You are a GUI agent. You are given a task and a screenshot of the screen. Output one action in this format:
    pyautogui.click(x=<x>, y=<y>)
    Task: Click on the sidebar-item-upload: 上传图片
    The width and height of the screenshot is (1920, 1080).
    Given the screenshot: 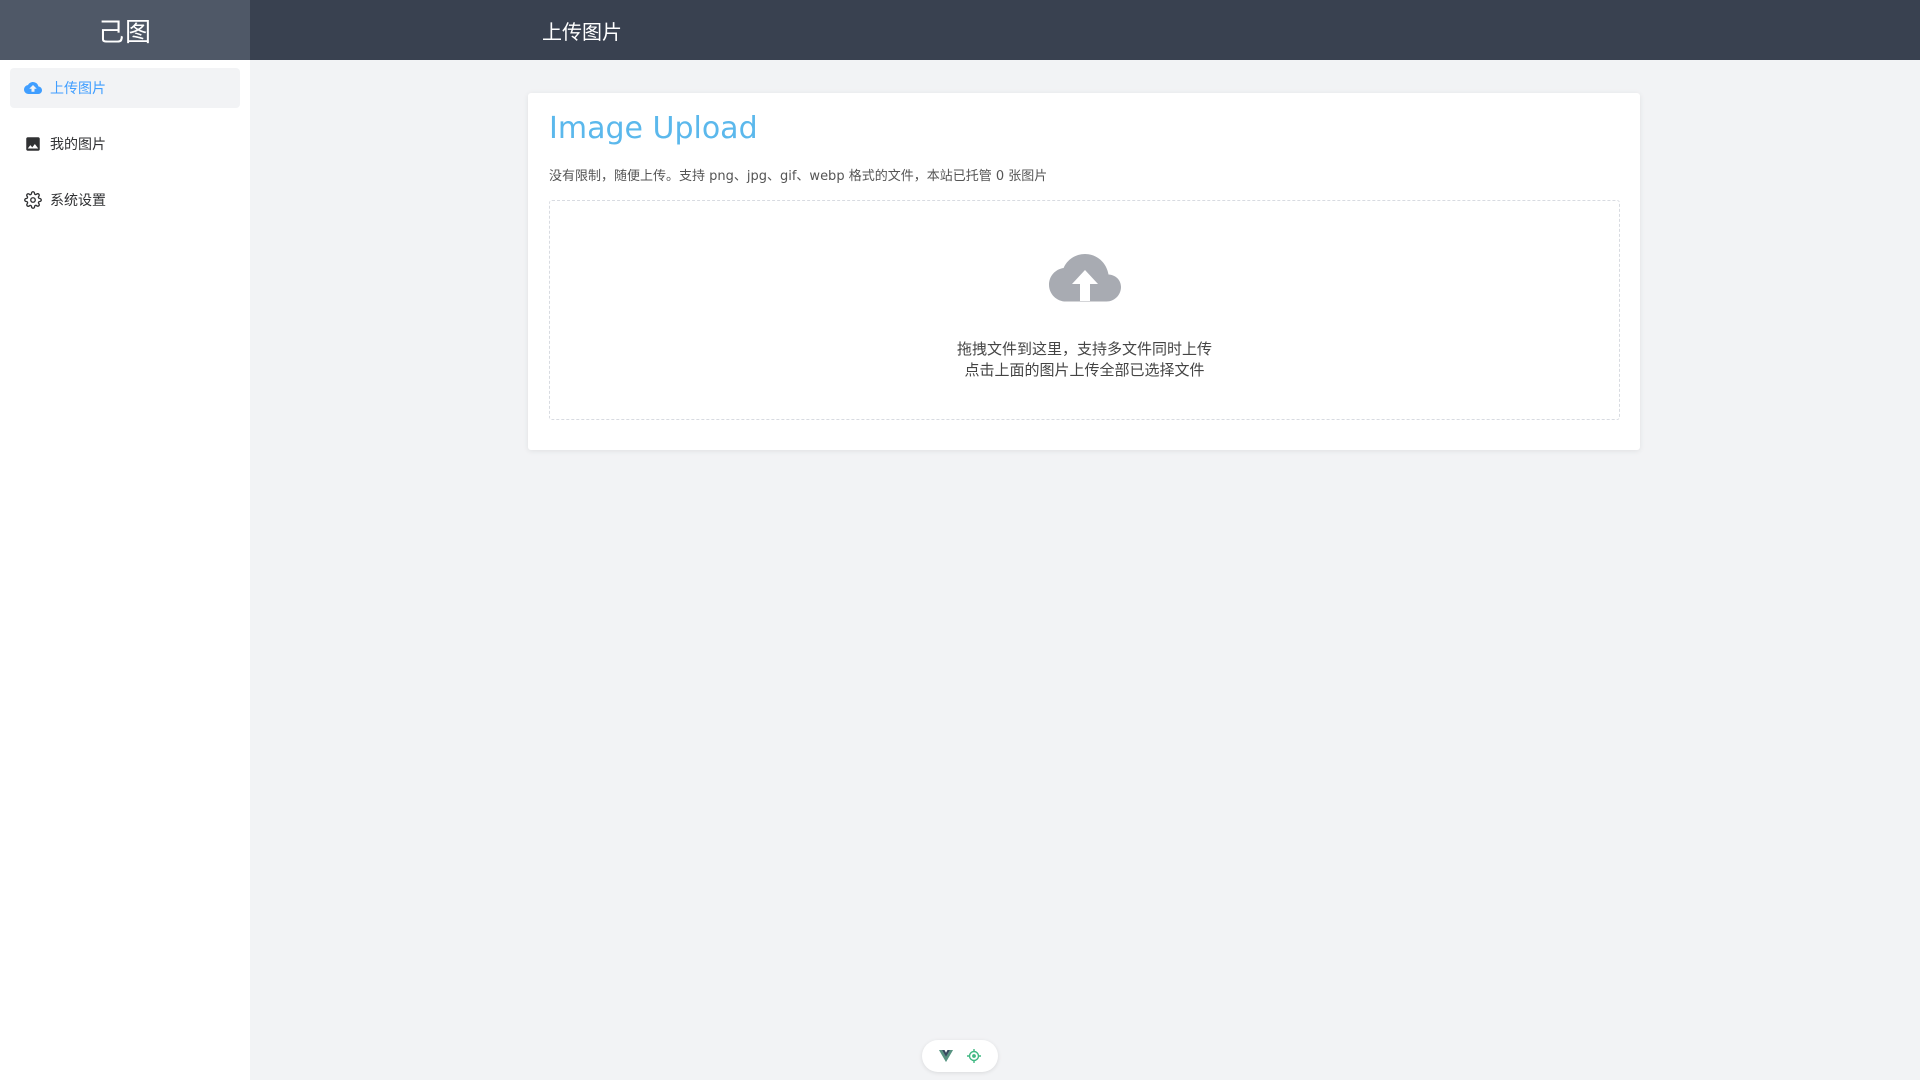 What is the action you would take?
    pyautogui.click(x=125, y=88)
    